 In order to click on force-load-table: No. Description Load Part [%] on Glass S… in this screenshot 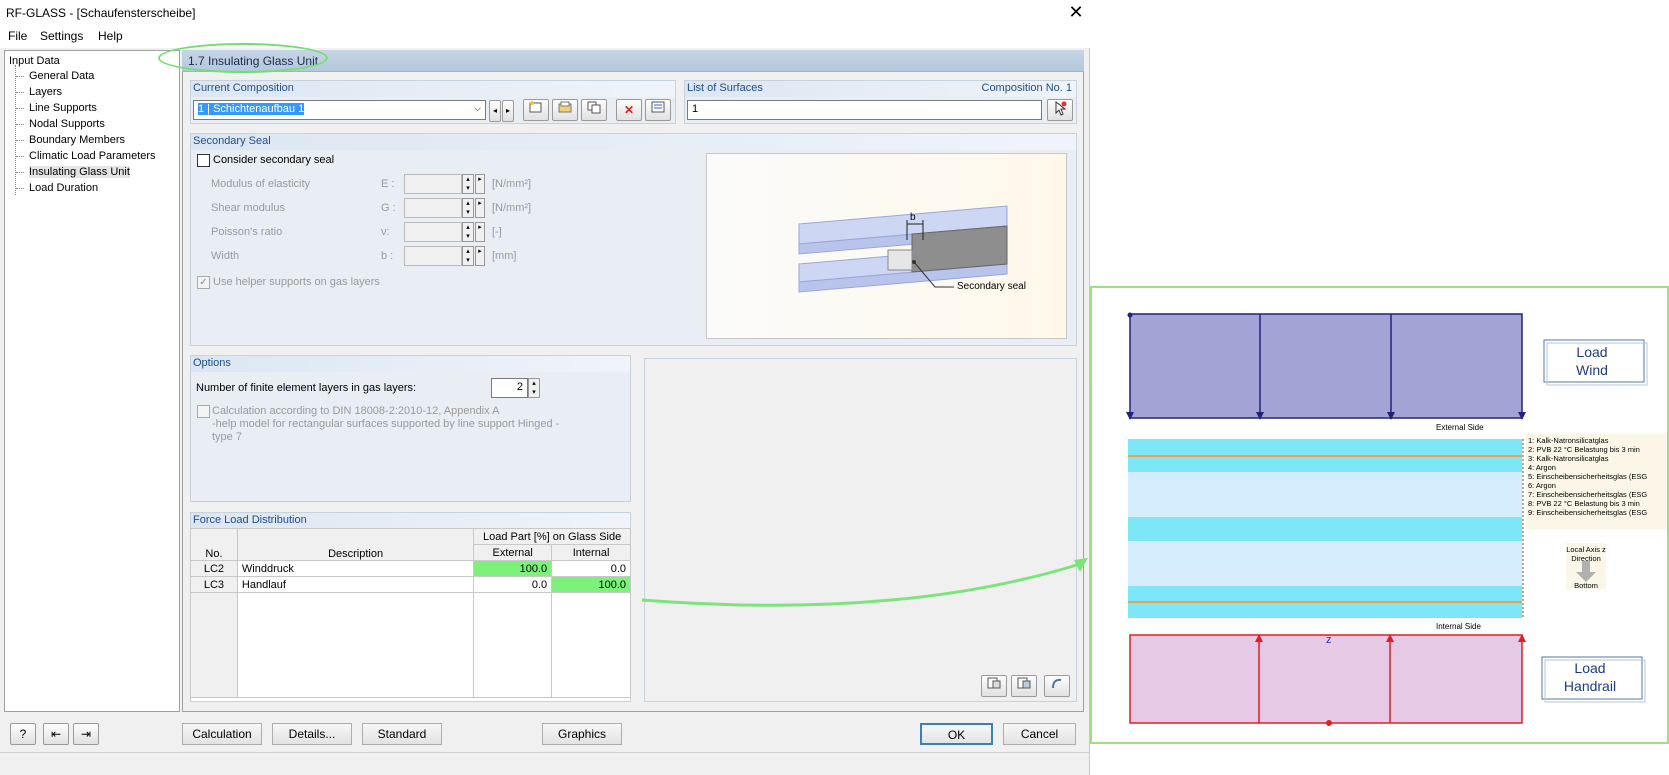, I will do `click(410, 613)`.